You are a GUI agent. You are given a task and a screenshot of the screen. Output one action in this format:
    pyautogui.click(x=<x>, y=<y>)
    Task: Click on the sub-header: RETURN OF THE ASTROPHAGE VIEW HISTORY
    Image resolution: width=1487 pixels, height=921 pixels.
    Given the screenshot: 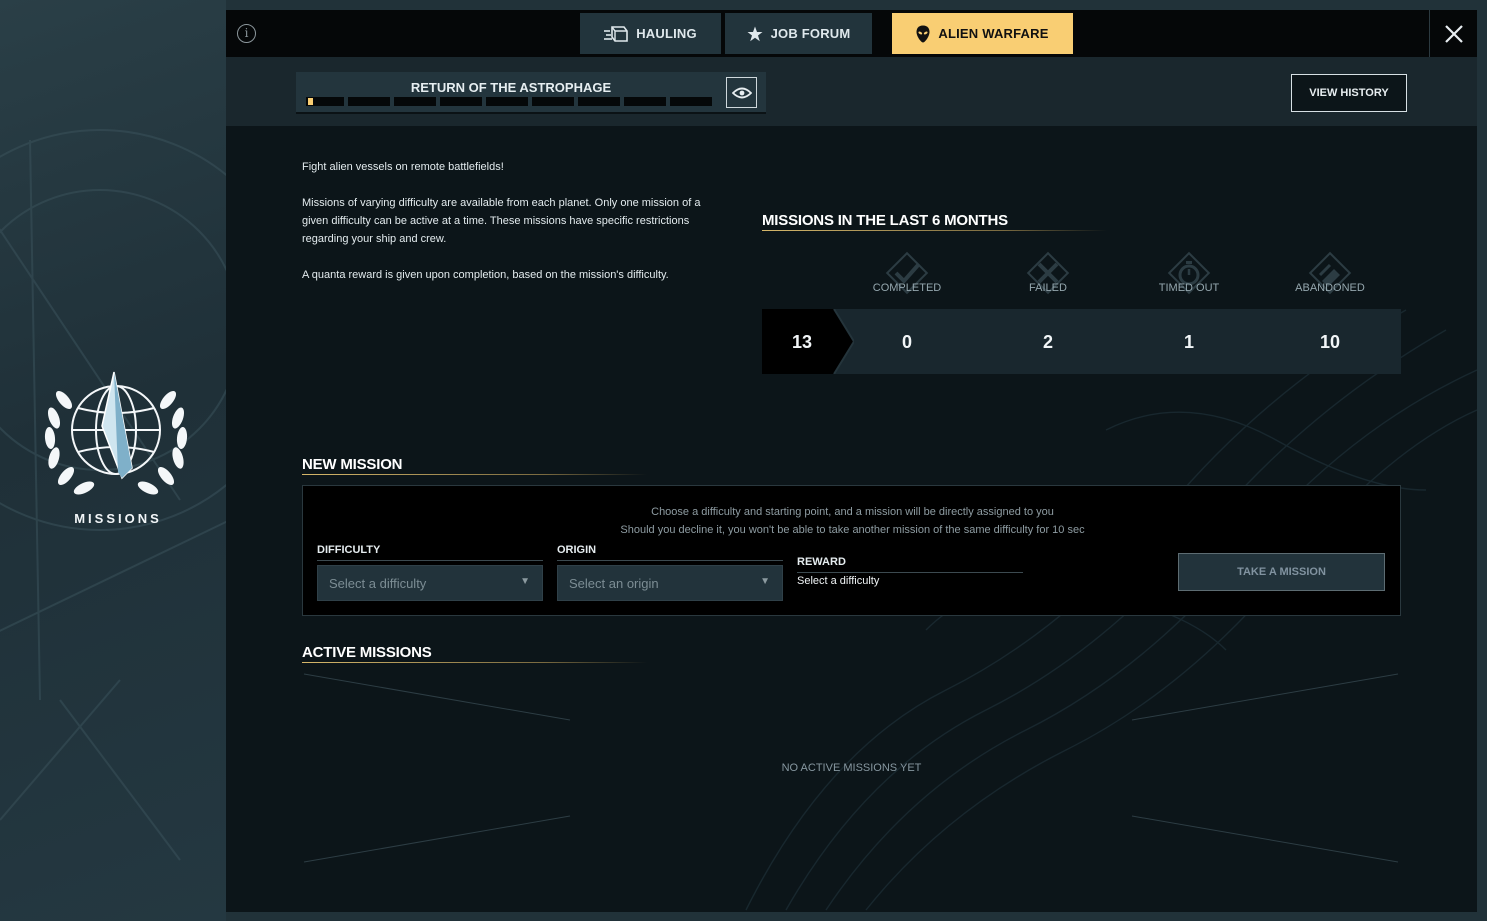 What is the action you would take?
    pyautogui.click(x=851, y=91)
    